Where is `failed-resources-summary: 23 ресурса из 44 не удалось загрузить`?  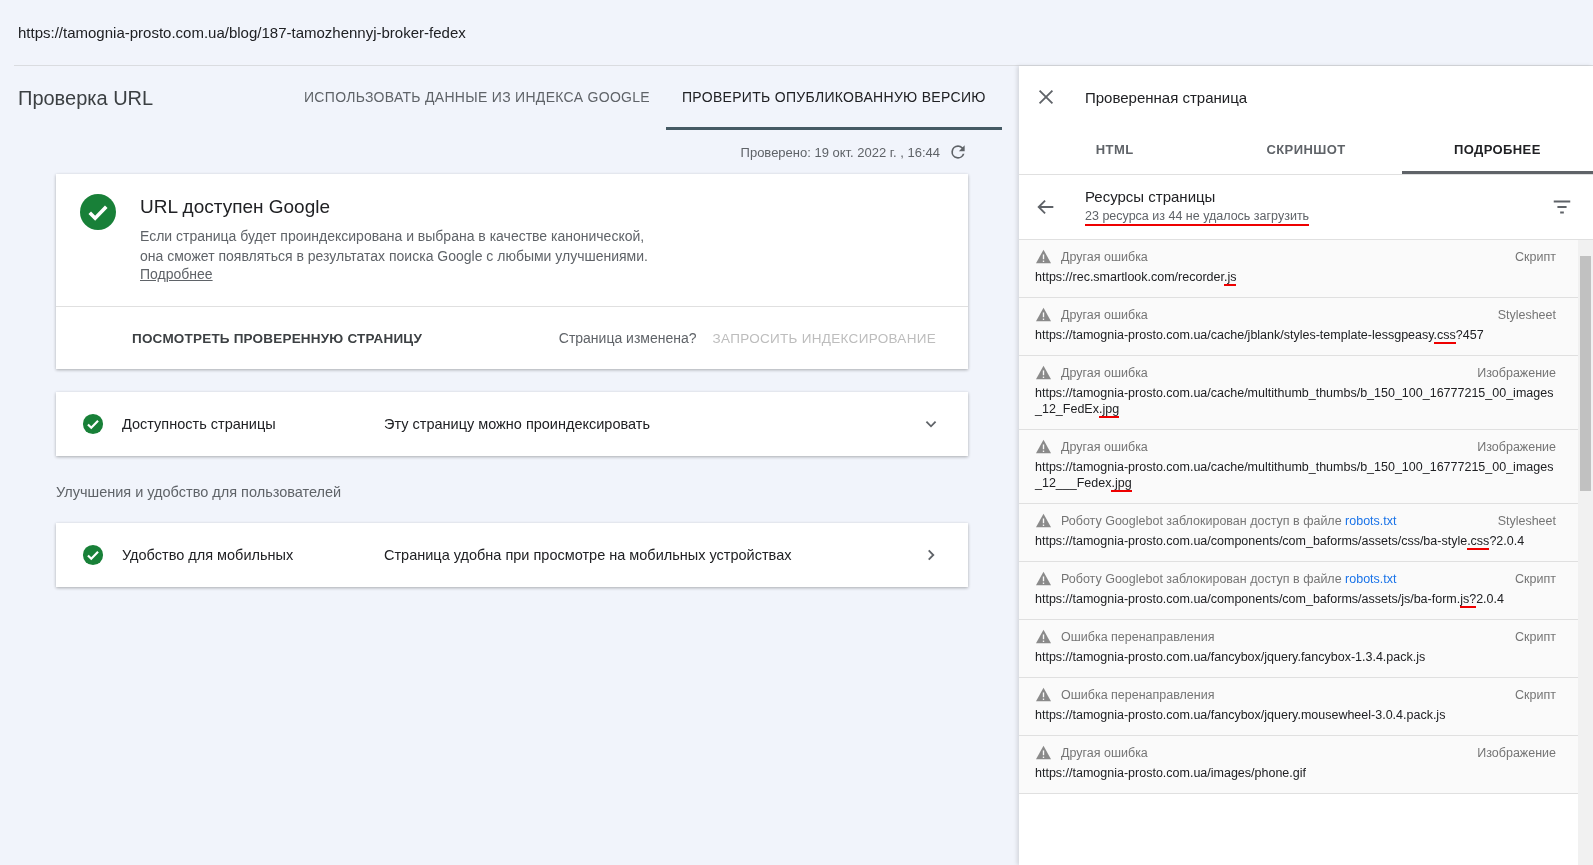 failed-resources-summary: 23 ресурса из 44 не удалось загрузить is located at coordinates (1197, 217).